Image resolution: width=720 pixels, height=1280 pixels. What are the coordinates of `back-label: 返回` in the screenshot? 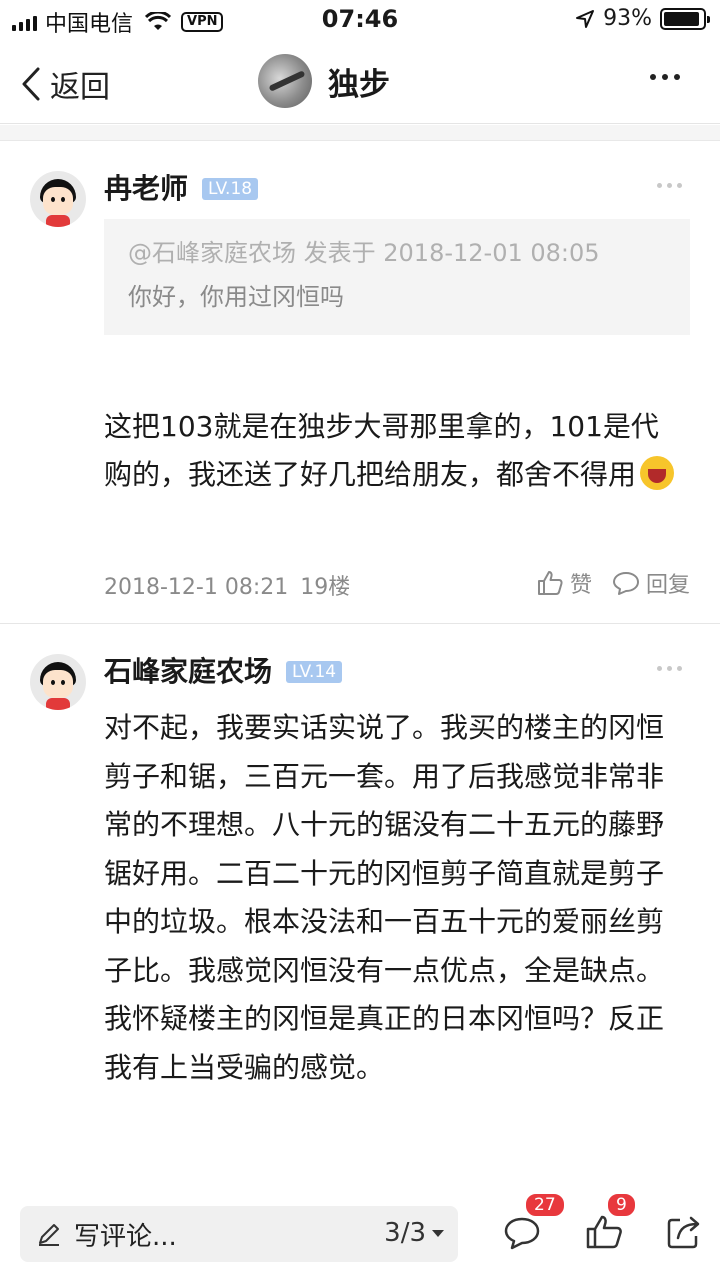 It's located at (80, 87).